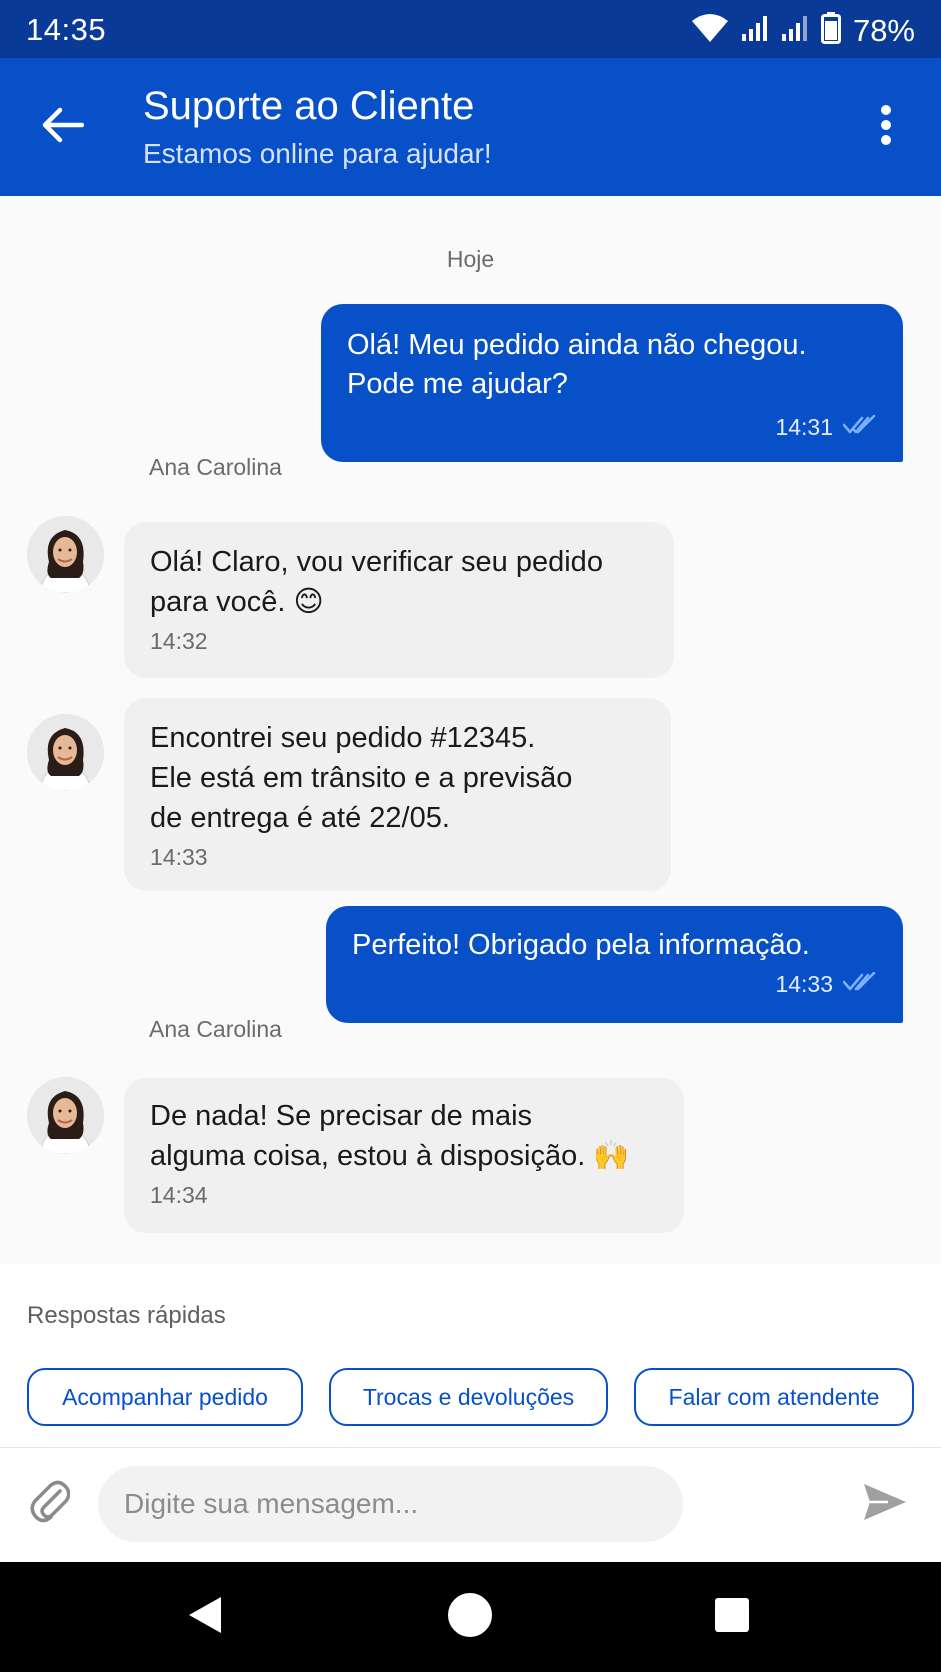 This screenshot has width=941, height=1672. Describe the element at coordinates (612, 427) in the screenshot. I see `message-meta: 14:31` at that location.